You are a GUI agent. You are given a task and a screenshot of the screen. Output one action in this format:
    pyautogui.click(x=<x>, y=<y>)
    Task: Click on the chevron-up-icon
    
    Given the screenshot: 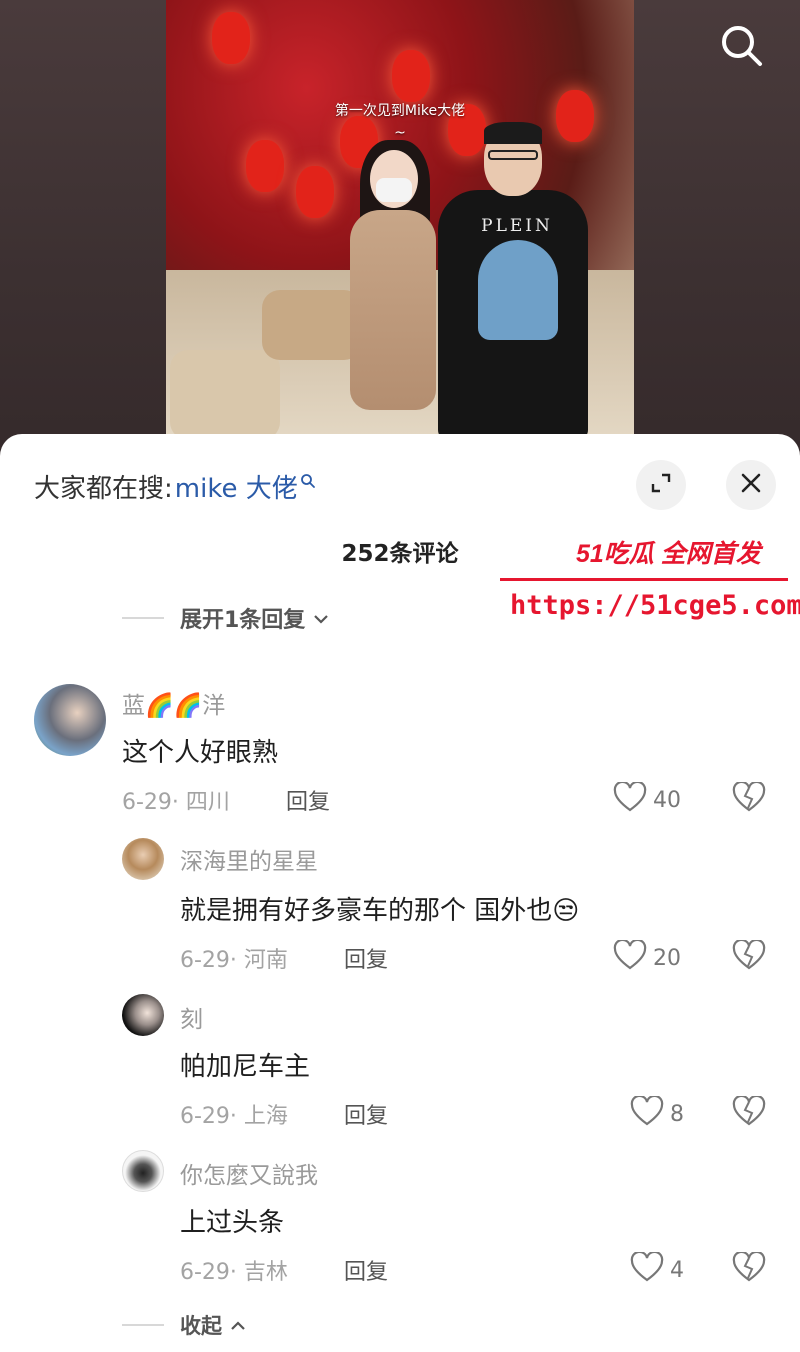 What is the action you would take?
    pyautogui.click(x=238, y=1325)
    